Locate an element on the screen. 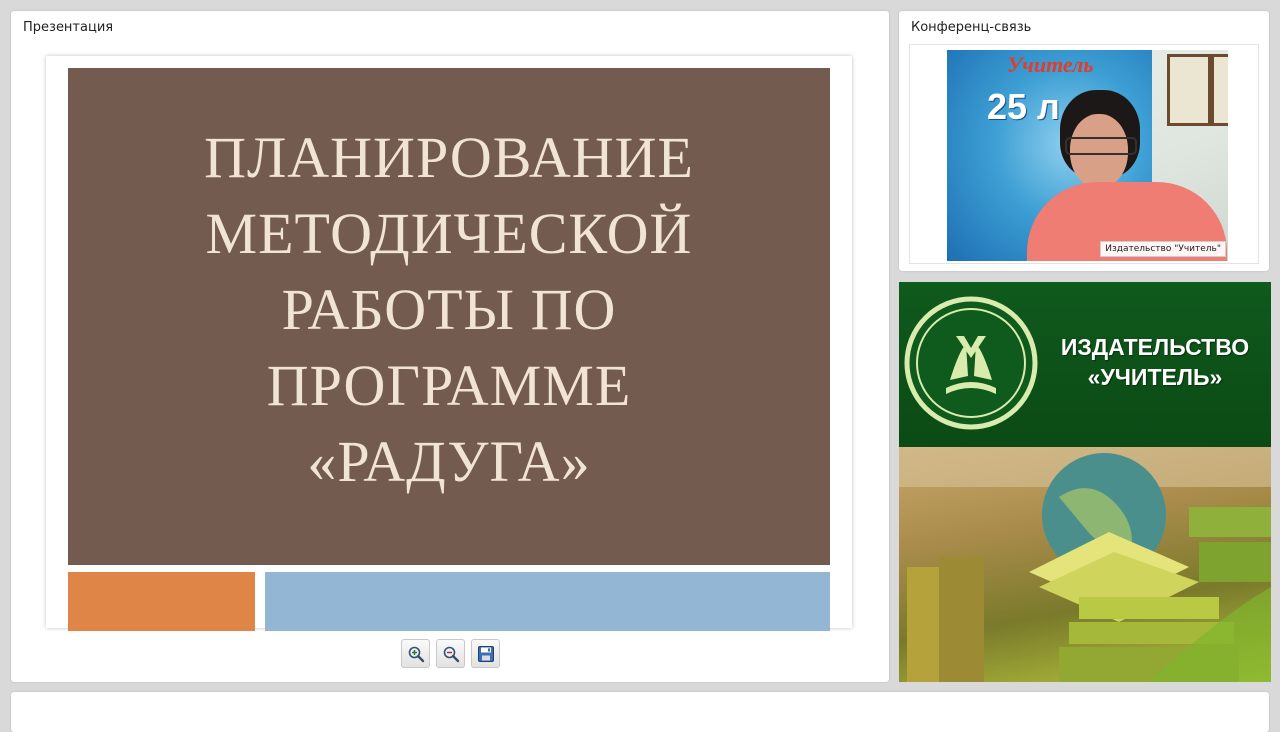 This screenshot has width=1280, height=732. slide-title-line: РАБОТЫ ПО is located at coordinates (449, 309).